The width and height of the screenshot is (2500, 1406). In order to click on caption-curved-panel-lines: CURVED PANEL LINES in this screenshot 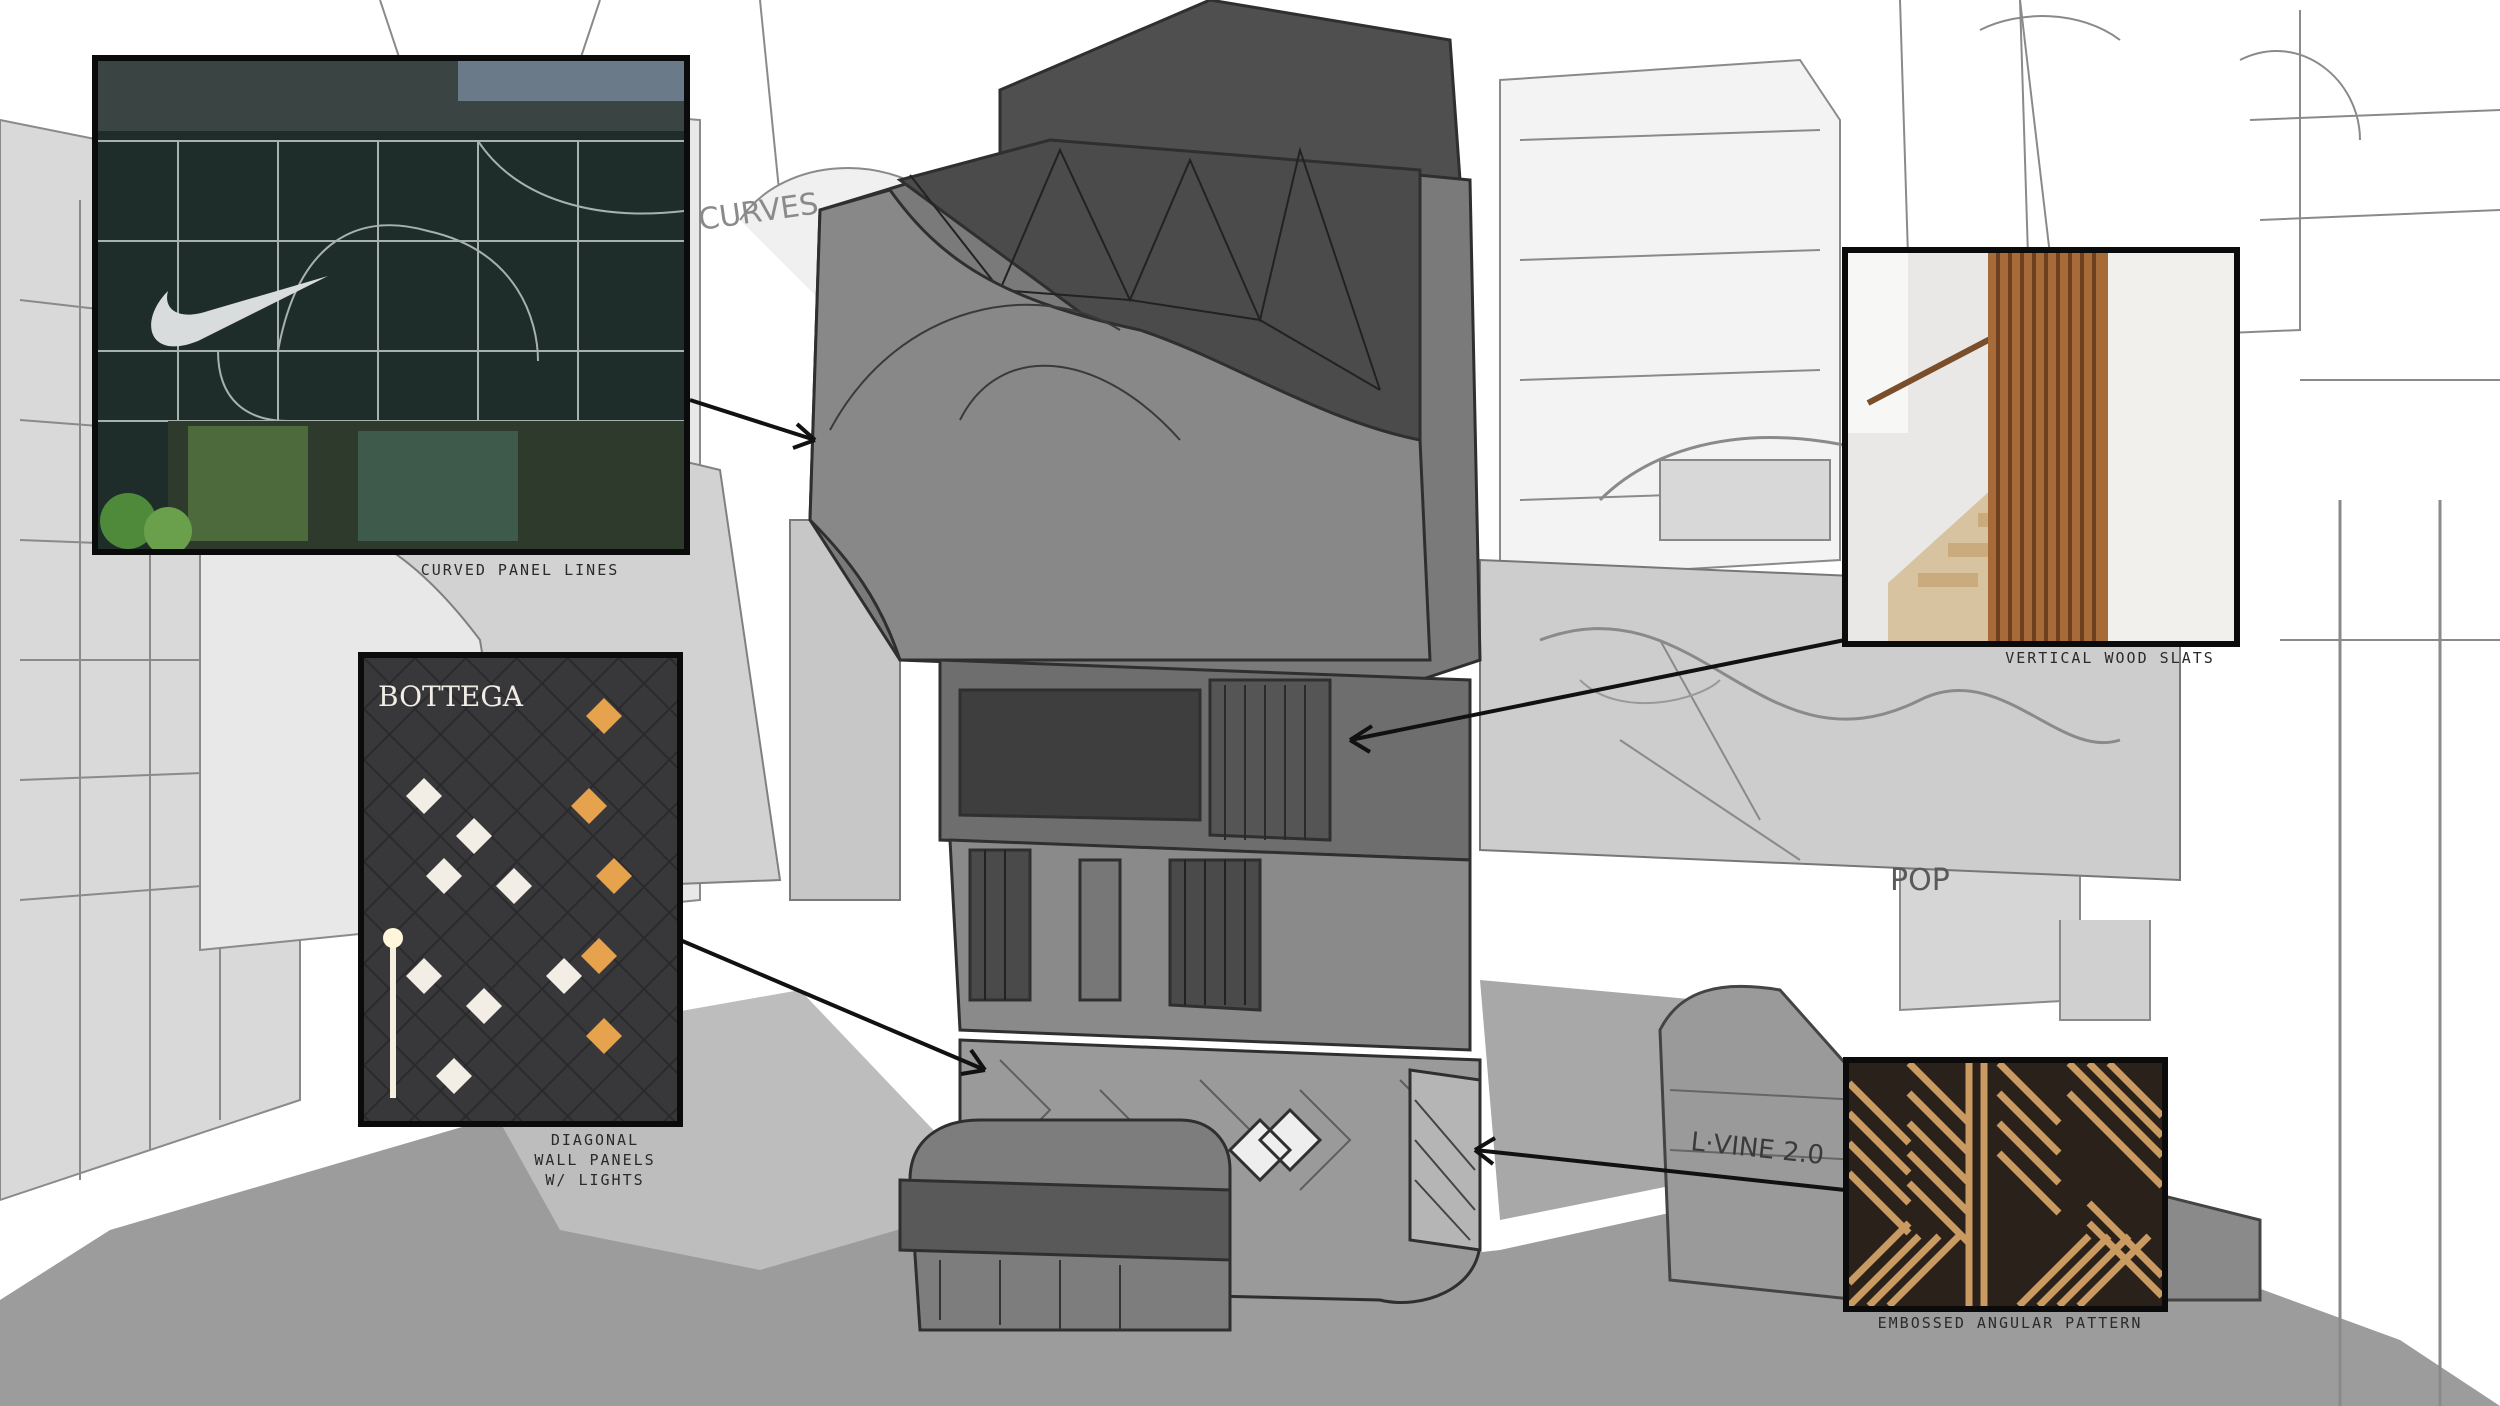, I will do `click(520, 570)`.